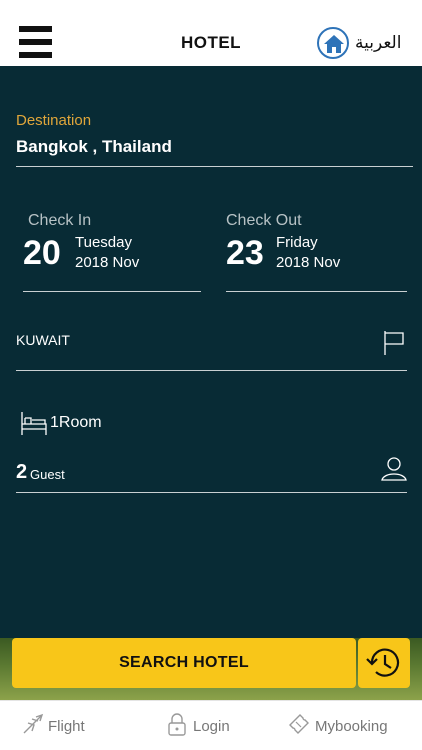 This screenshot has width=422, height=750. Describe the element at coordinates (103, 242) in the screenshot. I see `check-in-weekday: Tuesday` at that location.